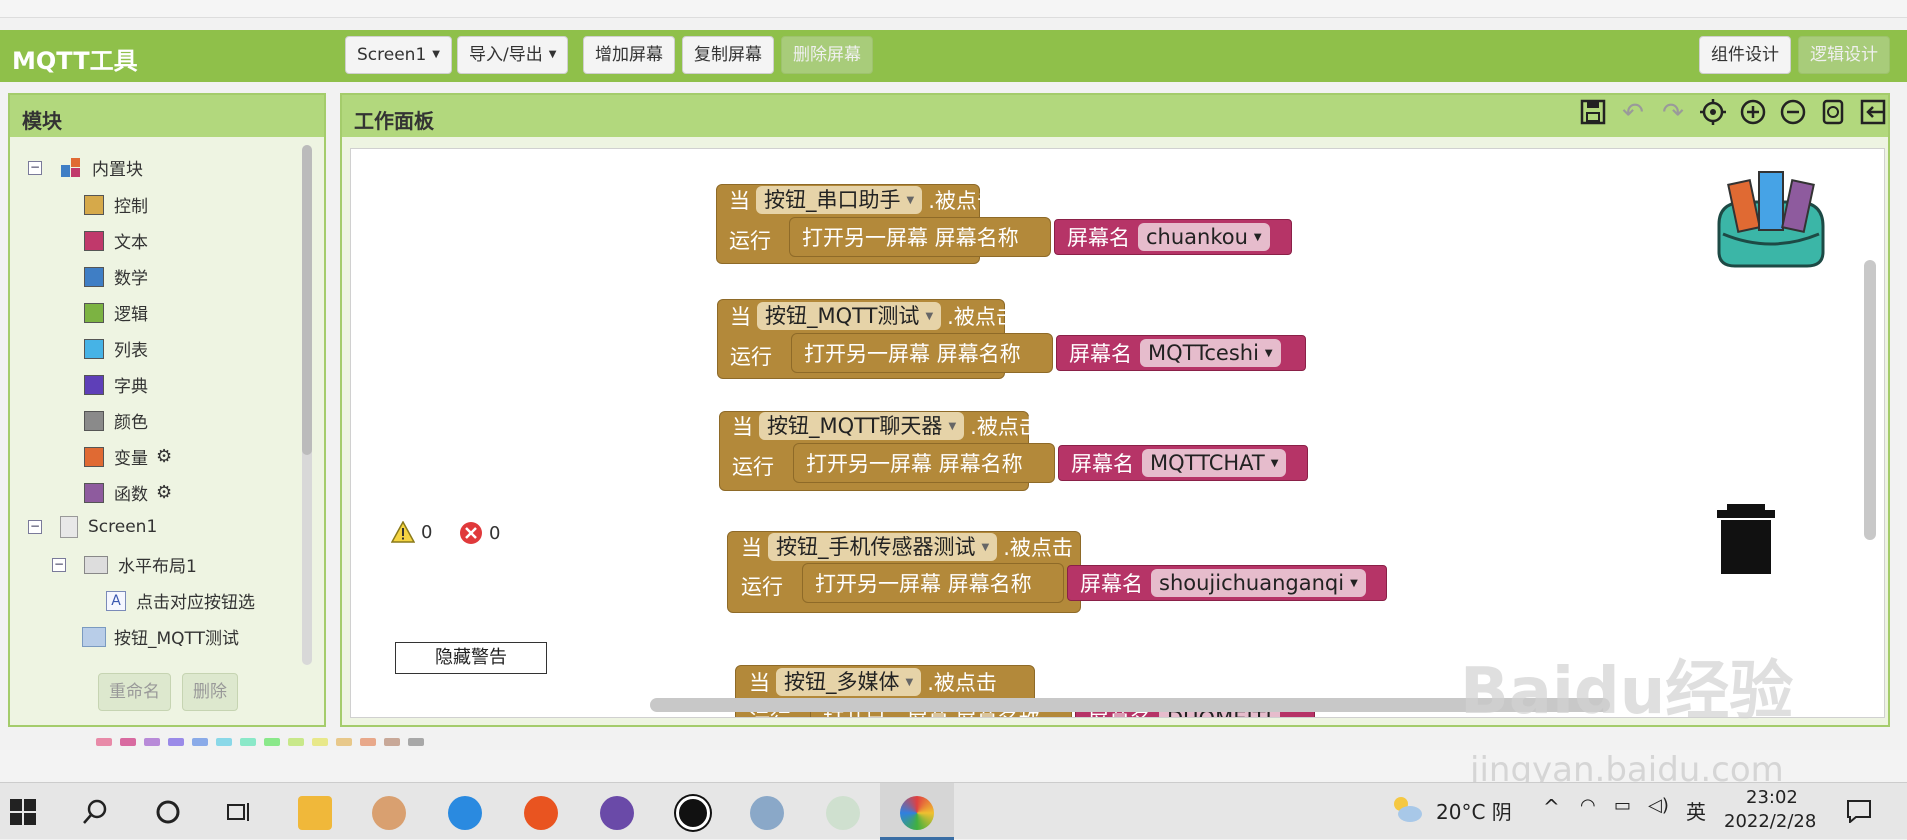  Describe the element at coordinates (131, 207) in the screenshot. I see `category-label: 控制` at that location.